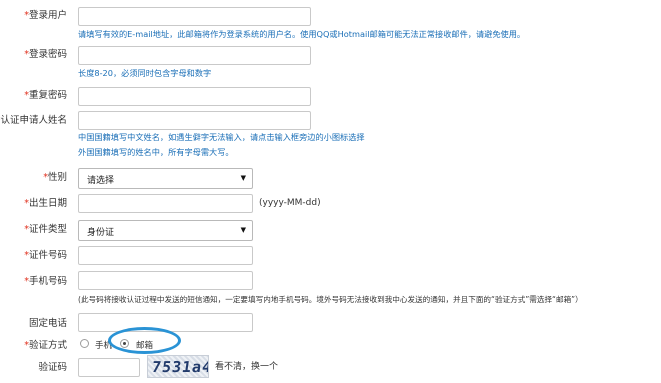 This screenshot has width=661, height=383. What do you see at coordinates (45, 255) in the screenshot?
I see `id-number-label: *证件号码` at bounding box center [45, 255].